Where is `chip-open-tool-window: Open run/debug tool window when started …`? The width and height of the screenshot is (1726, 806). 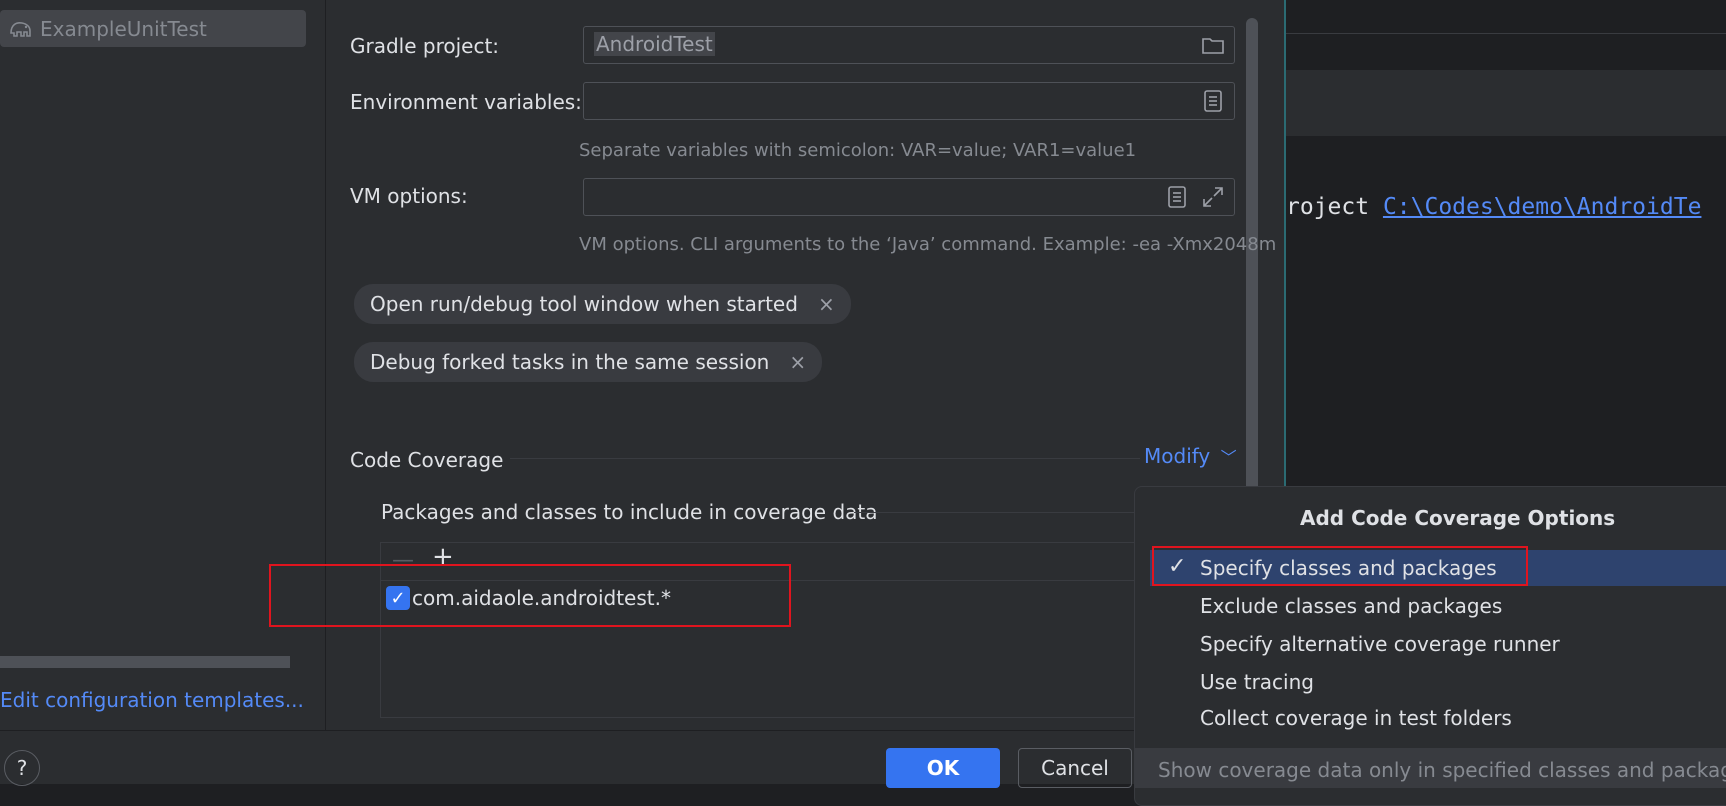
chip-open-tool-window: Open run/debug tool window when started … is located at coordinates (602, 304).